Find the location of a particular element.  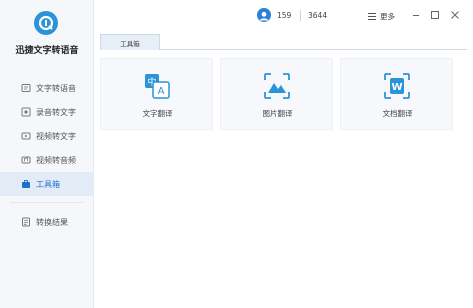

card-document-translate: W 文档翻译 is located at coordinates (396, 94).